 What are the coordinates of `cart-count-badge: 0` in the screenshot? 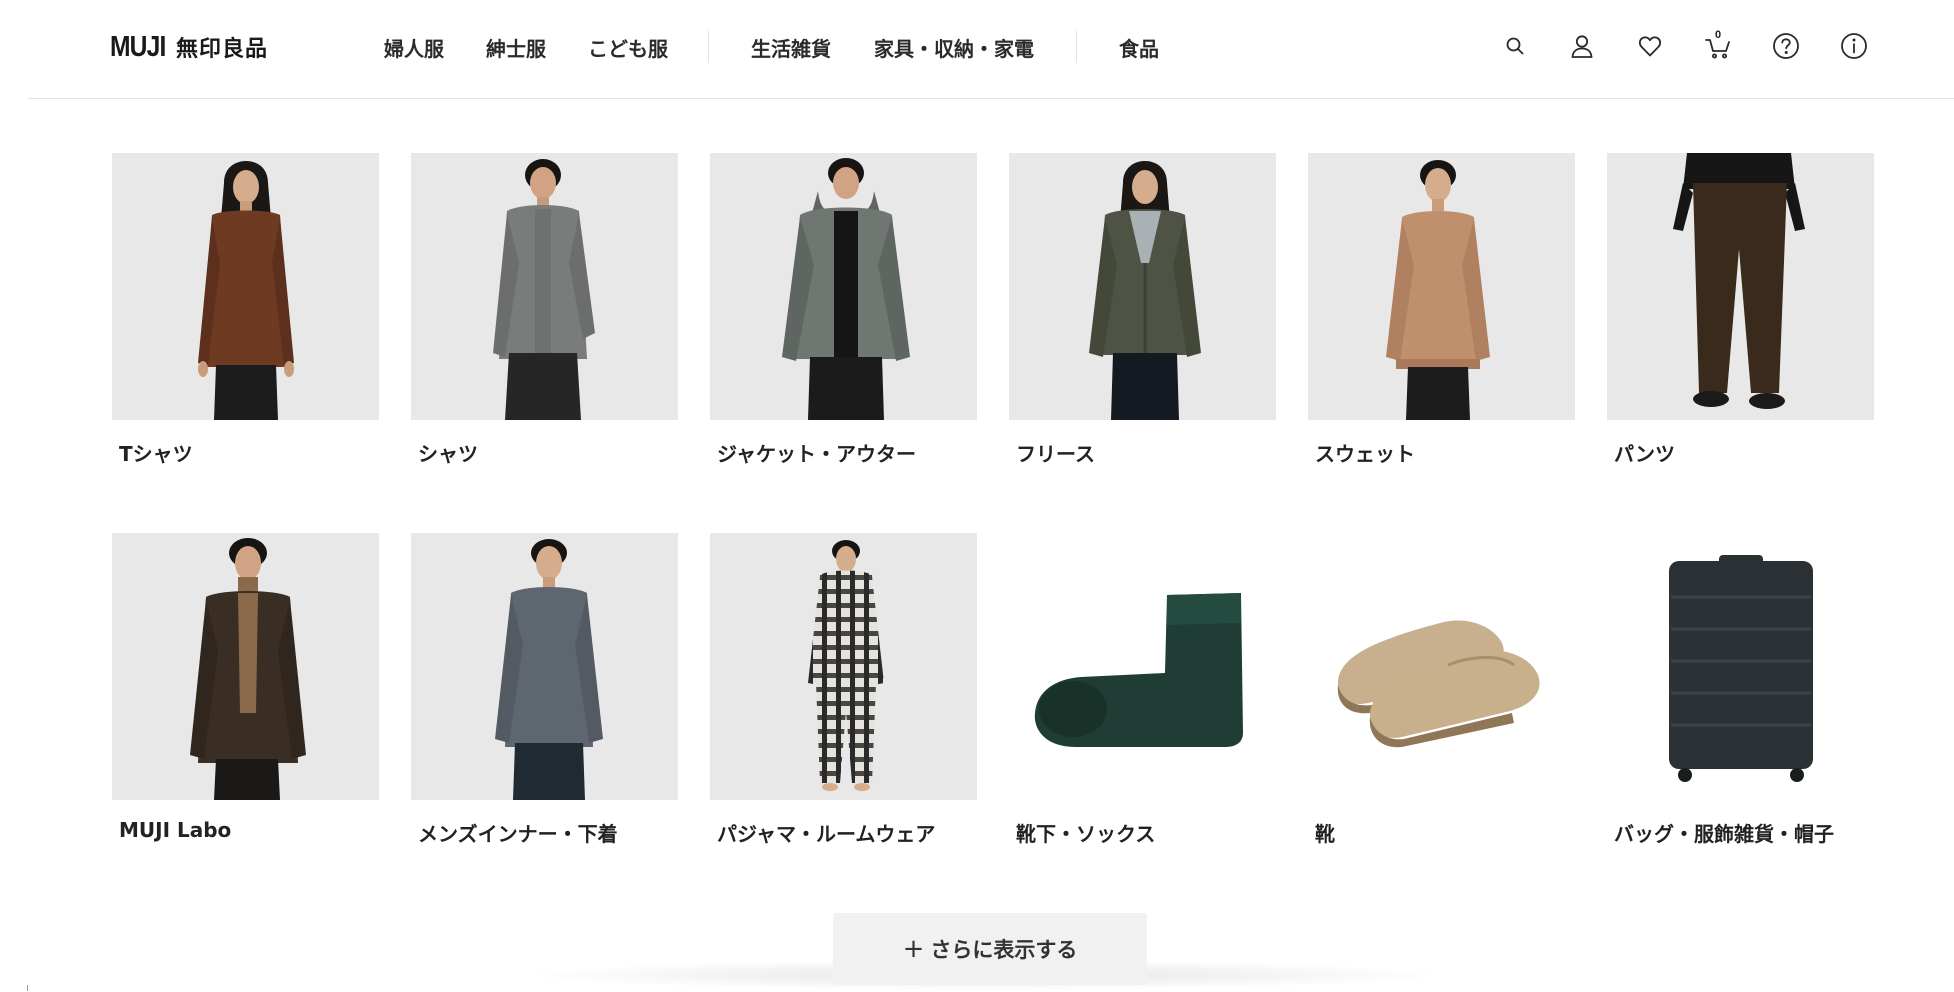 It's located at (1718, 35).